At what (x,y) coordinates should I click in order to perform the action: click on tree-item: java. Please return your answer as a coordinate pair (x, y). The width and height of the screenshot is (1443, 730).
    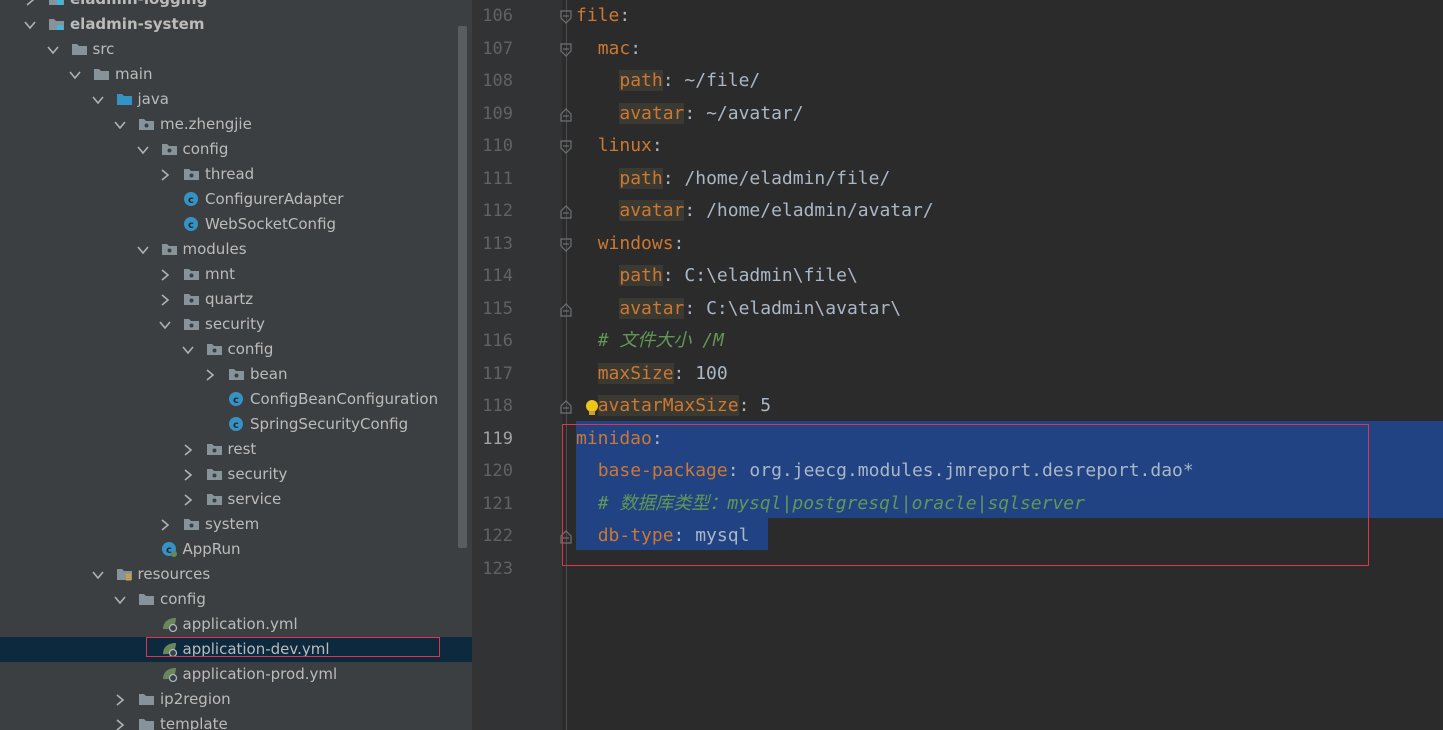
    Looking at the image, I should click on (236, 99).